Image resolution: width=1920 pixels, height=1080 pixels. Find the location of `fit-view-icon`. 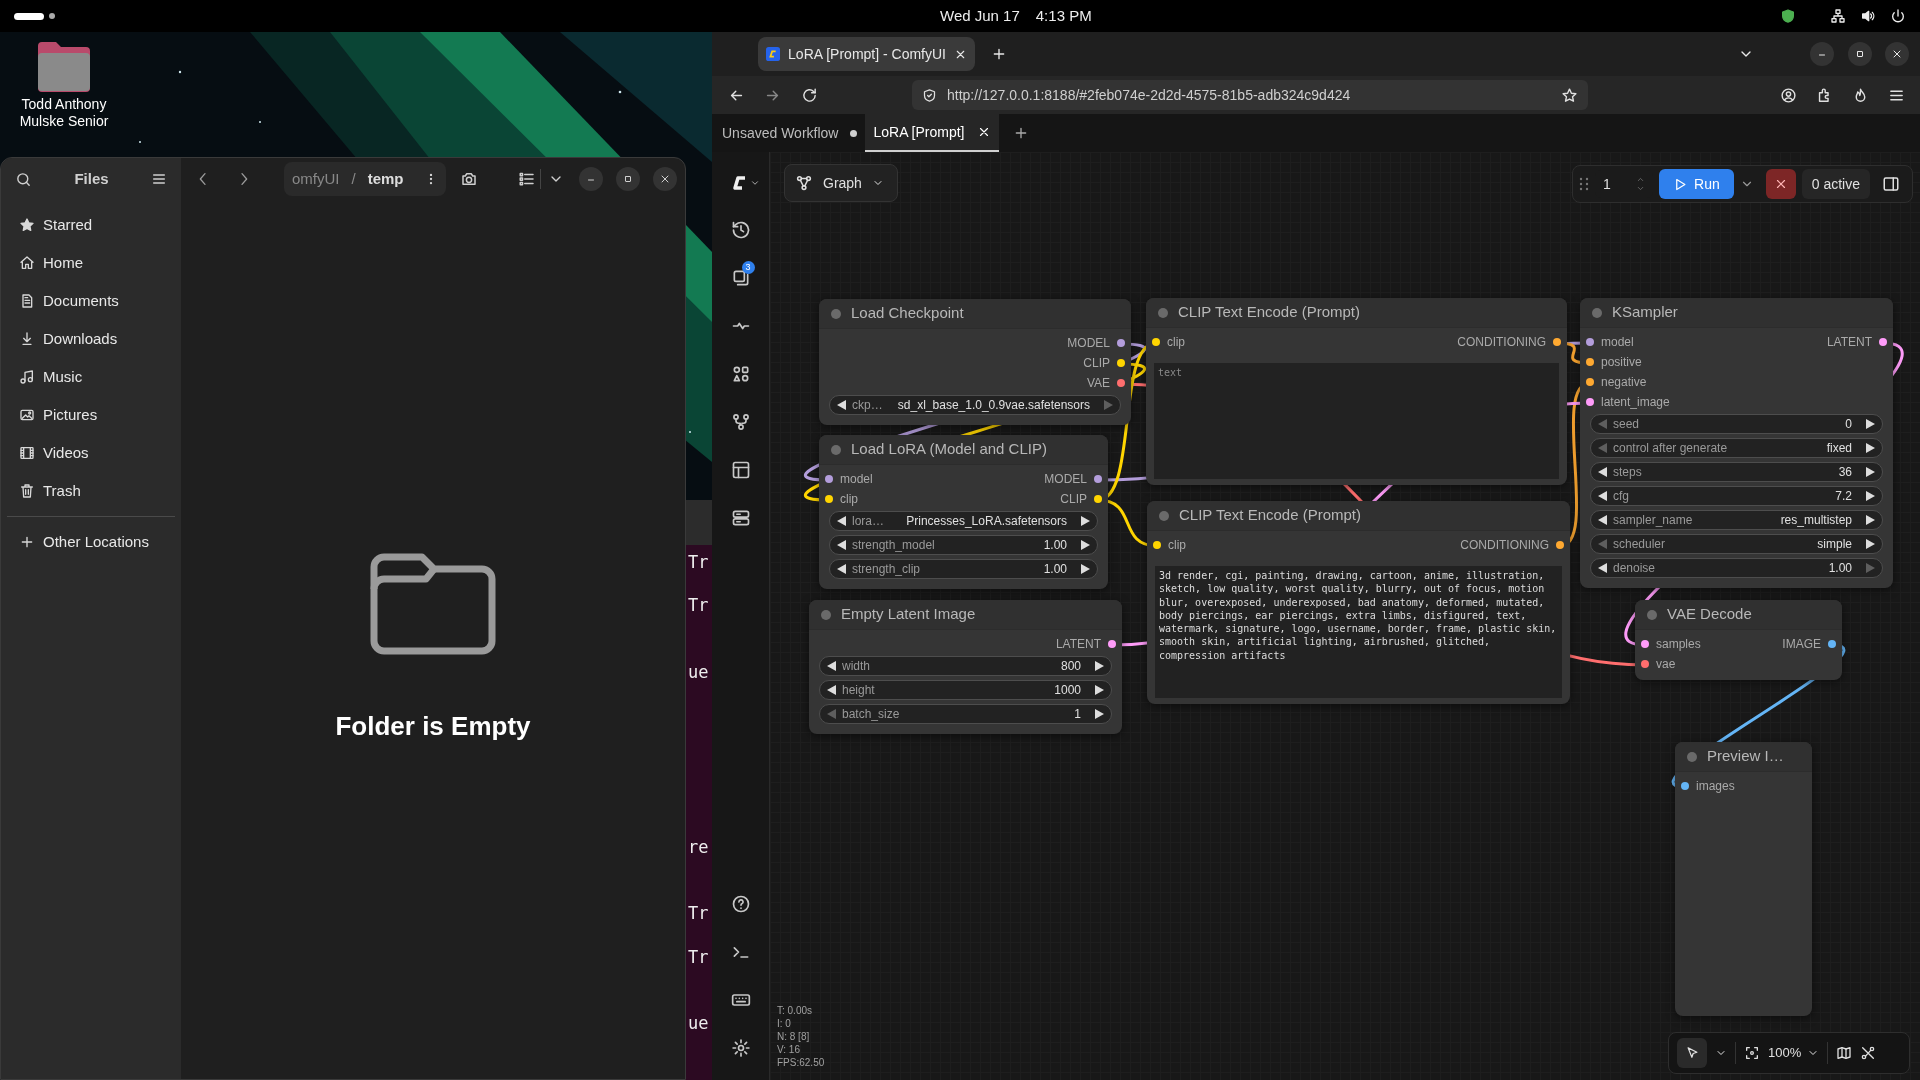

fit-view-icon is located at coordinates (1752, 1053).